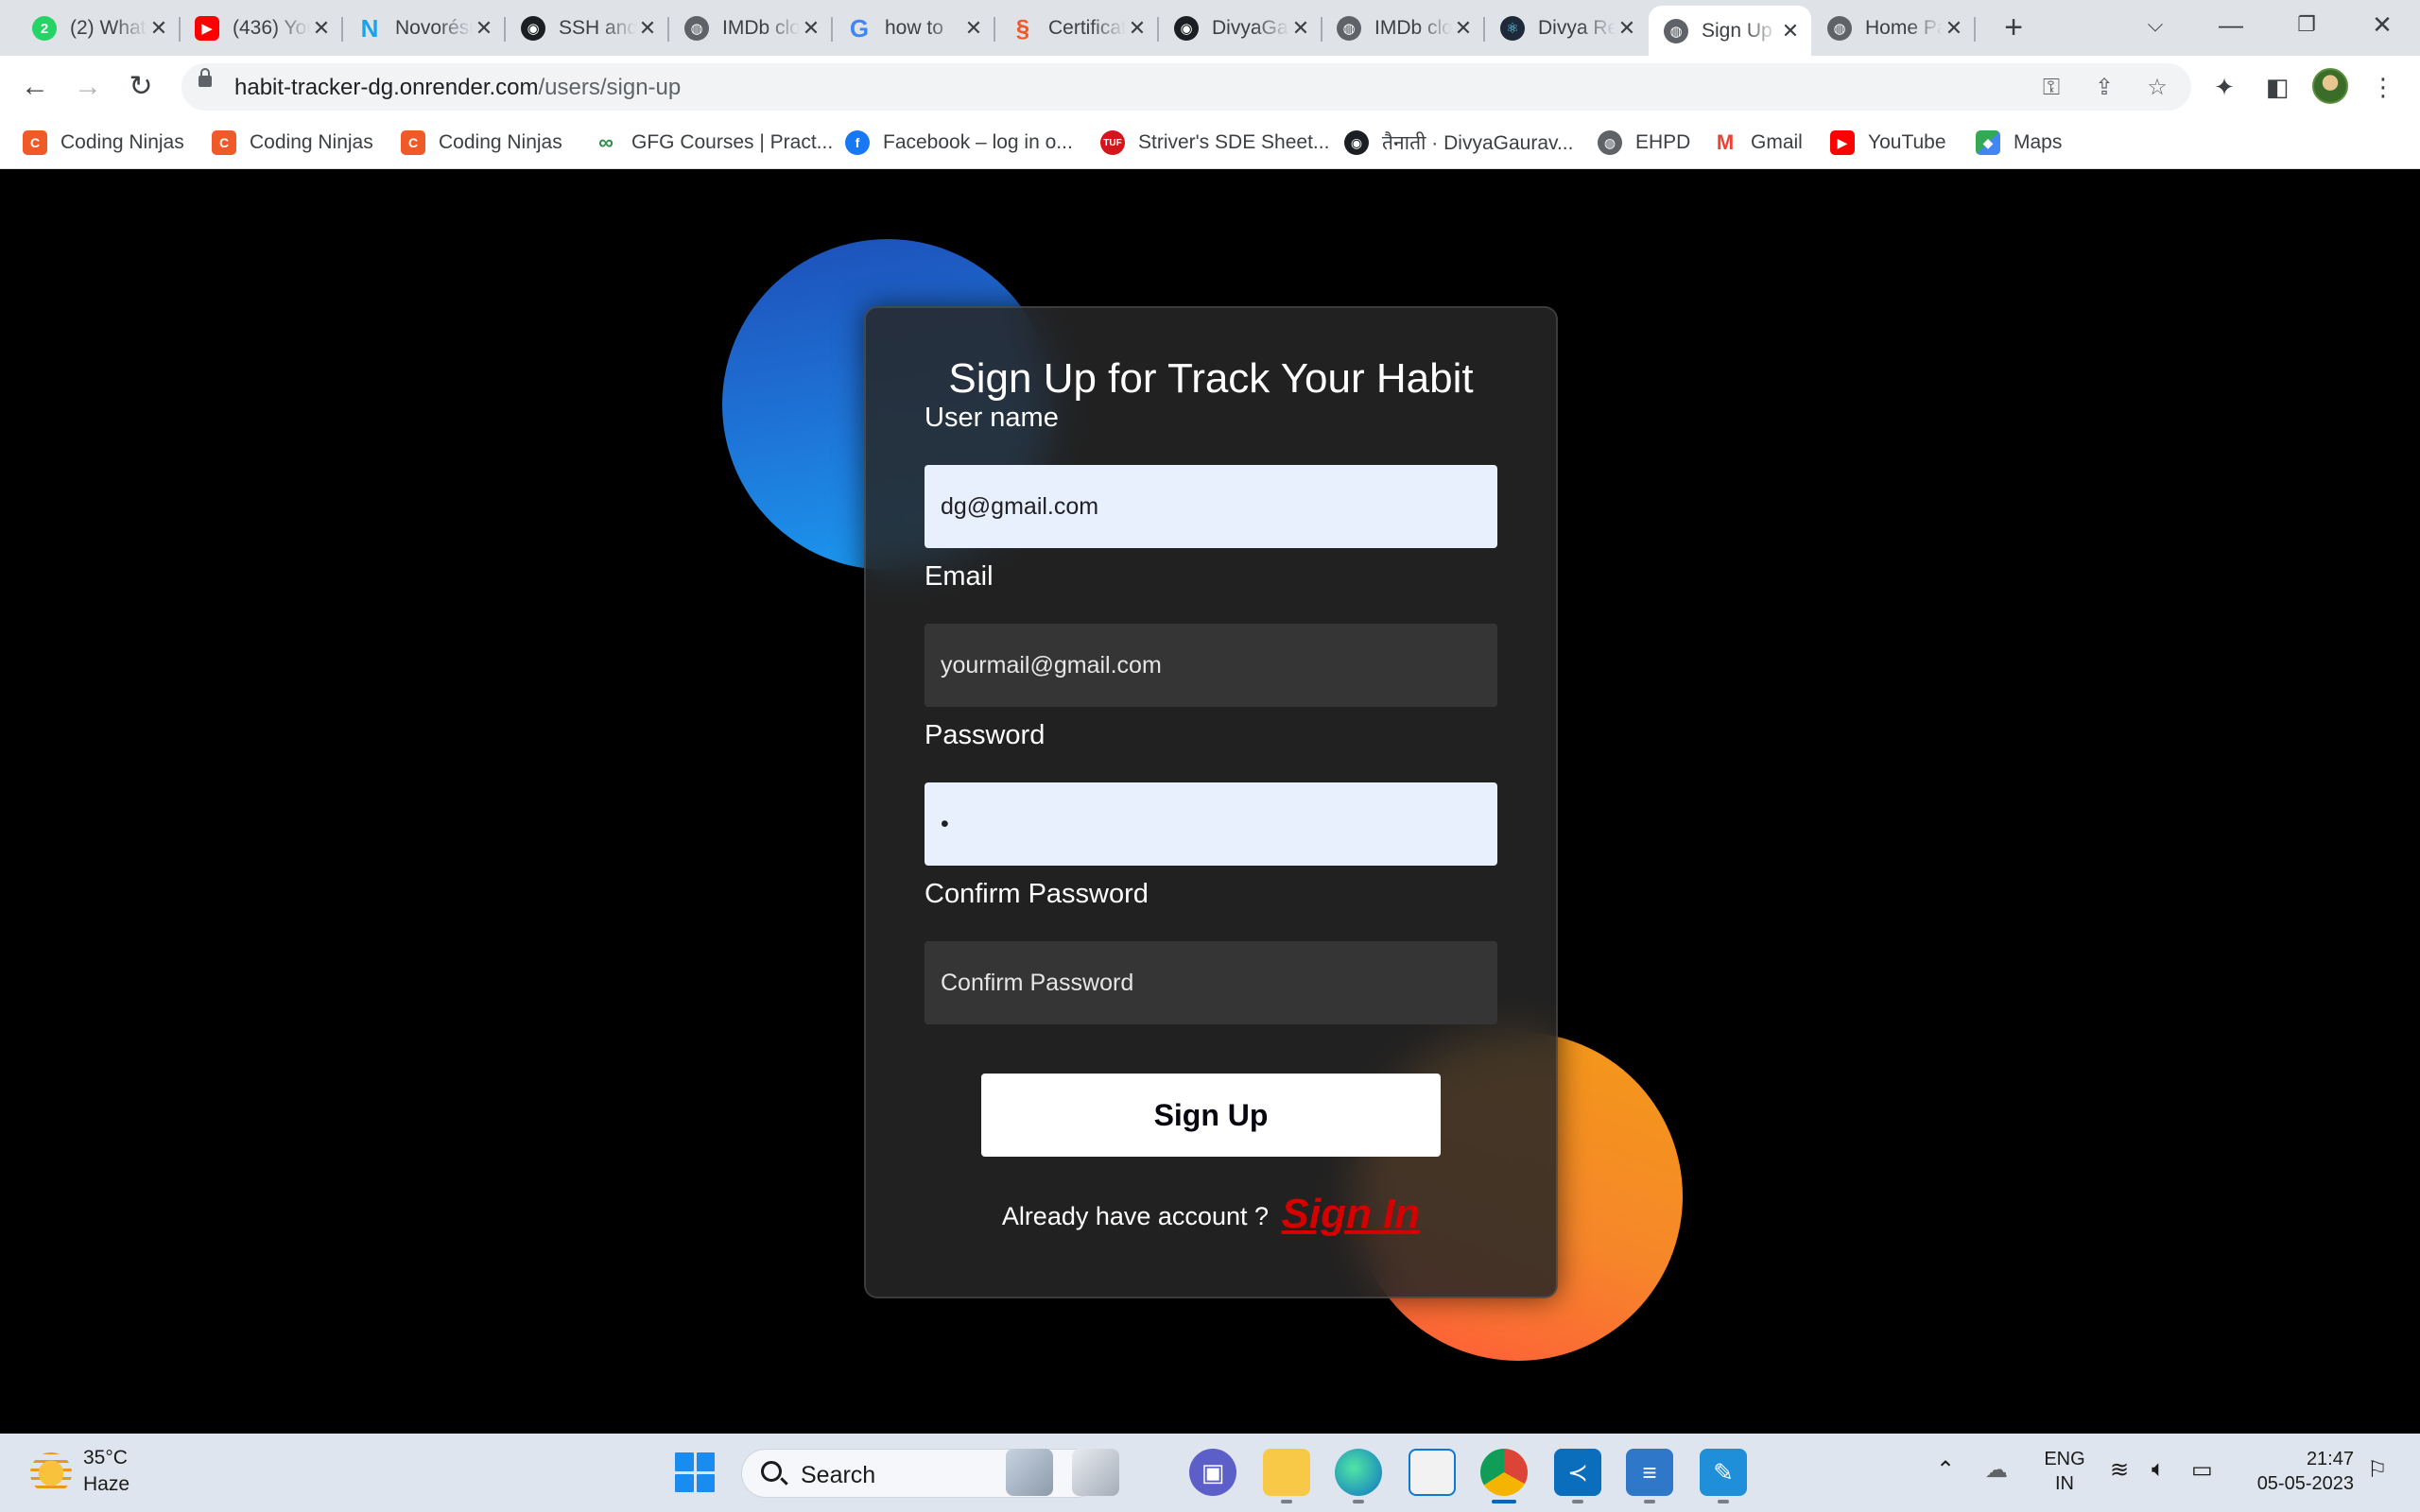 The image size is (2420, 1512). Describe the element at coordinates (1211, 982) in the screenshot. I see `confirm-password-input` at that location.